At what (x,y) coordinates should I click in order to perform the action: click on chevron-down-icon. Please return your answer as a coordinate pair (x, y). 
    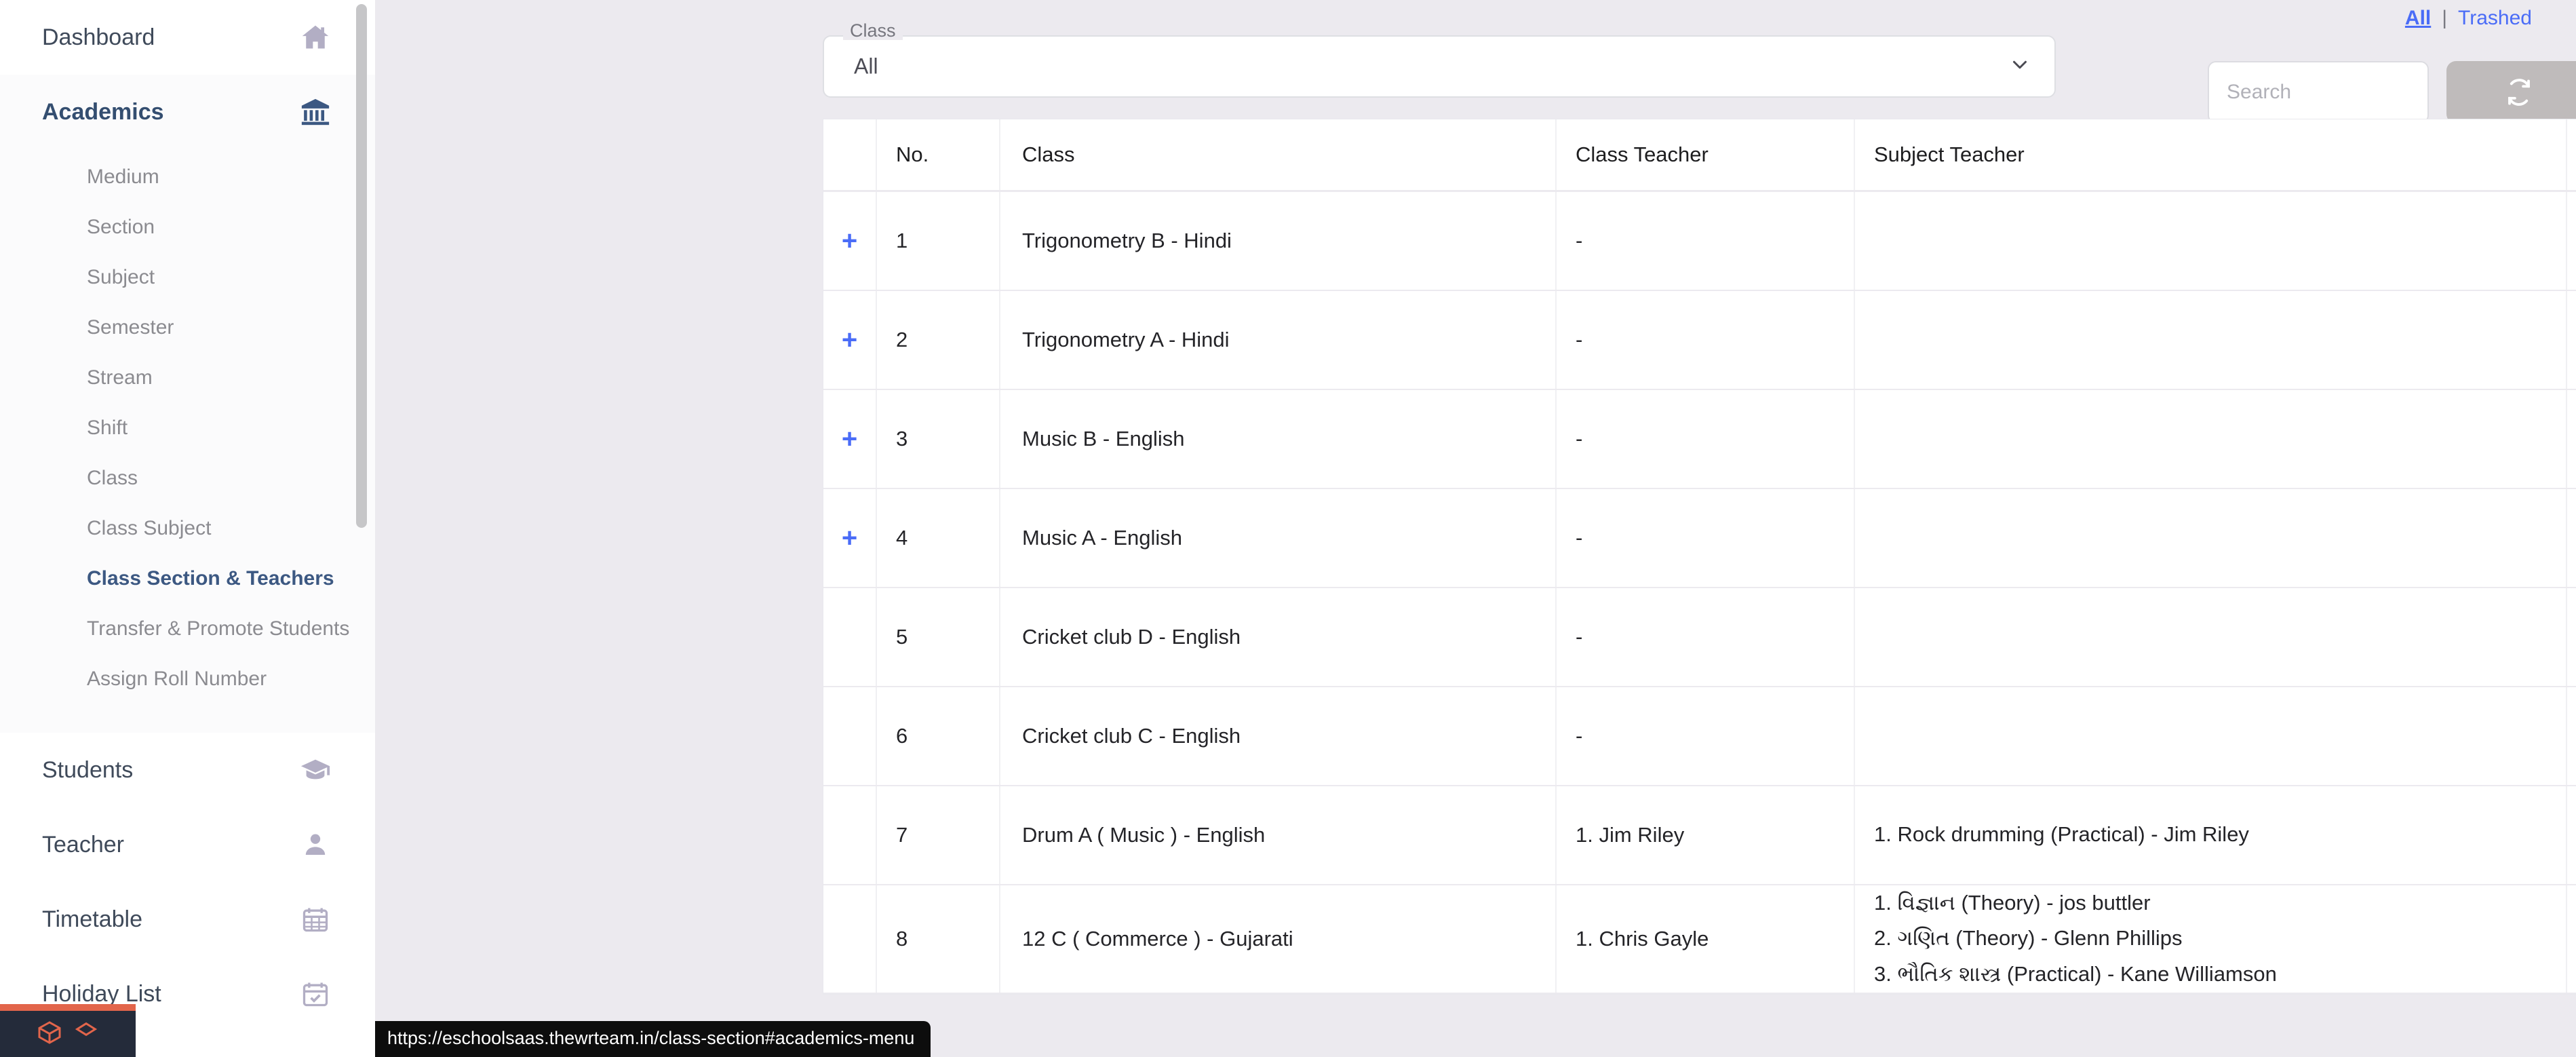
    Looking at the image, I should click on (2019, 67).